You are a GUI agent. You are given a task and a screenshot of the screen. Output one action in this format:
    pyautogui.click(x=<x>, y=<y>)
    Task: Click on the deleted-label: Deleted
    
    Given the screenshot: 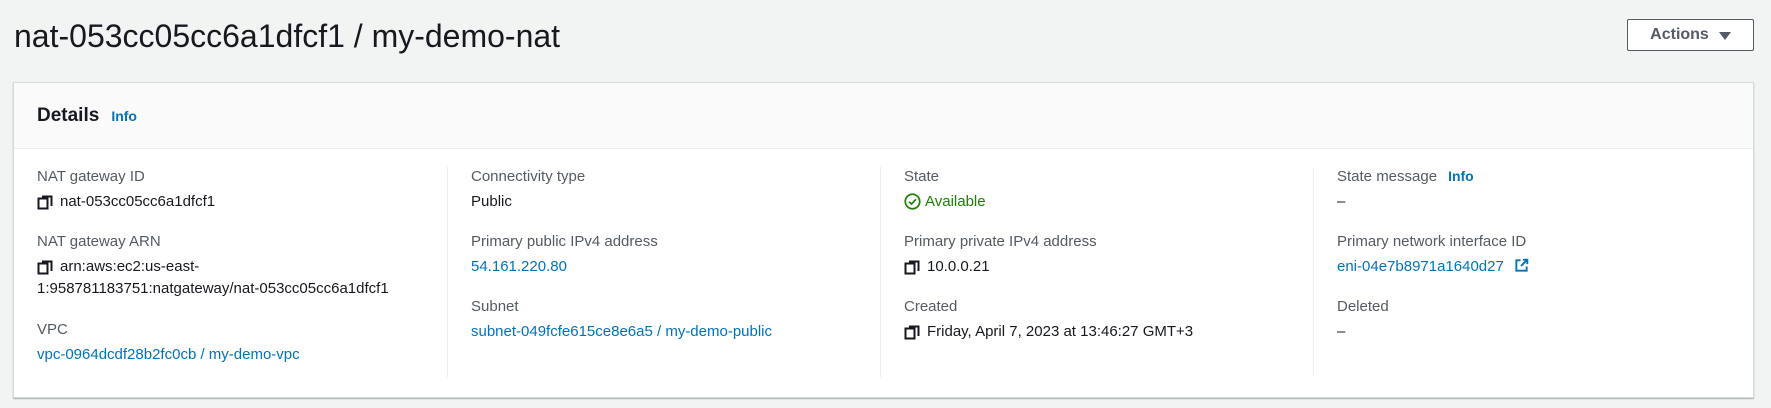 What is the action you would take?
    pyautogui.click(x=1363, y=306)
    